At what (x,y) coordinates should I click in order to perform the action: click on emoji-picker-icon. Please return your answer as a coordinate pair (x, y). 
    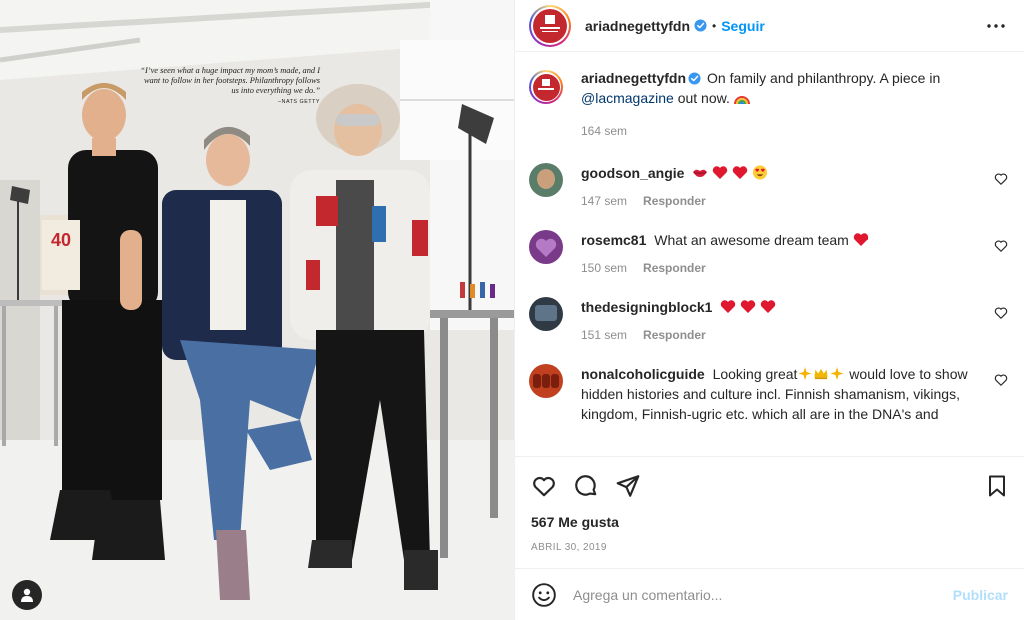
    Looking at the image, I should click on (544, 595).